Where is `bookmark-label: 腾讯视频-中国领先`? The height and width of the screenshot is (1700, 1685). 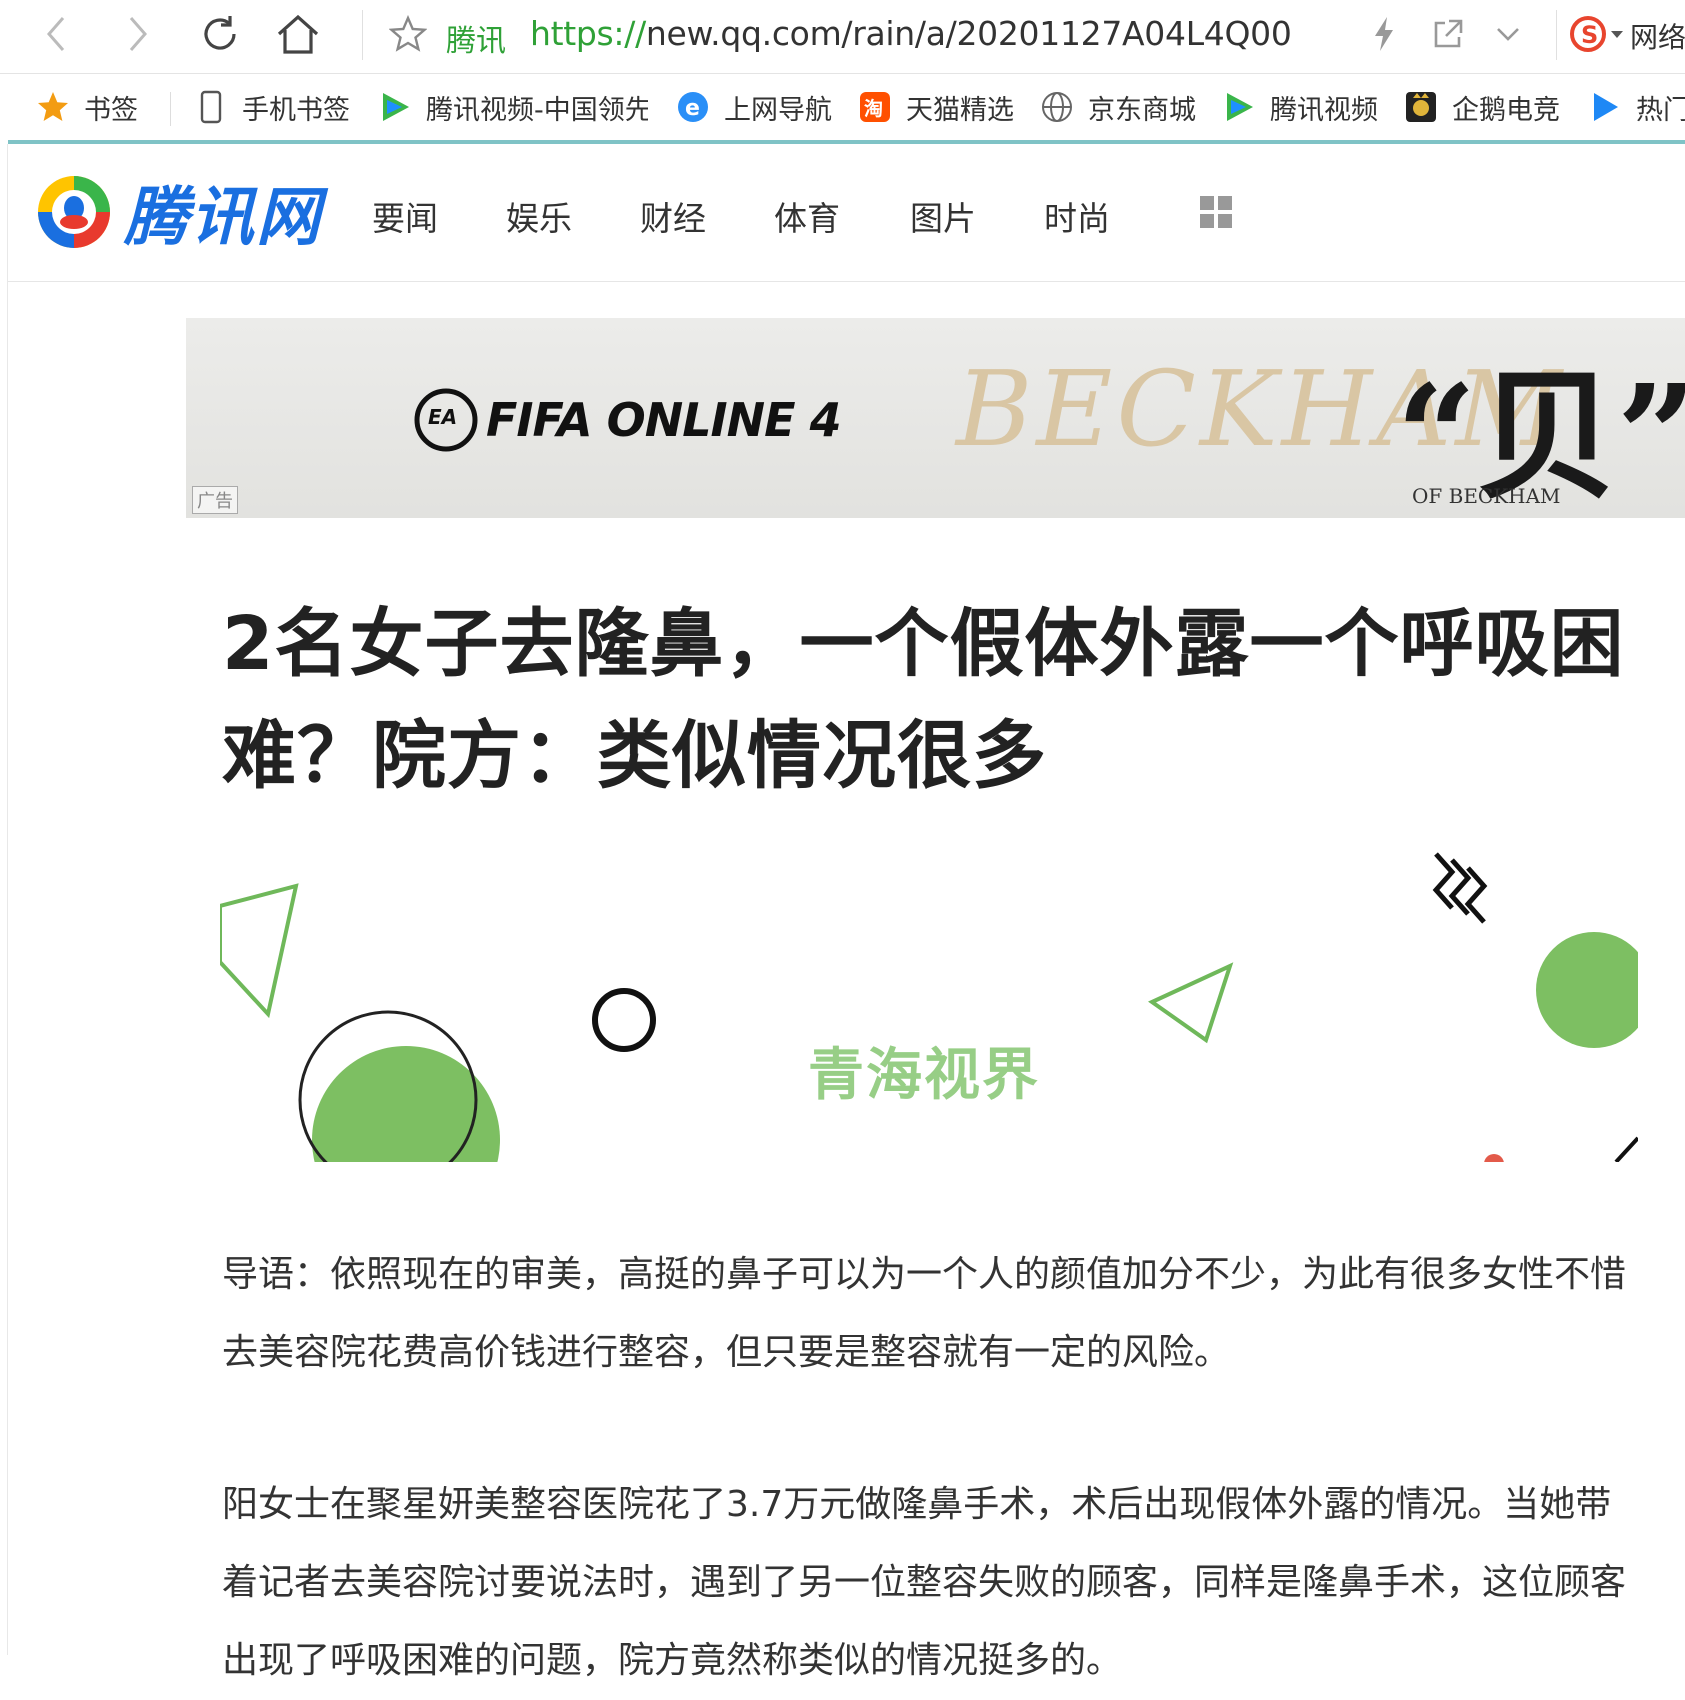
bookmark-label: 腾讯视频-中国领先 is located at coordinates (537, 110).